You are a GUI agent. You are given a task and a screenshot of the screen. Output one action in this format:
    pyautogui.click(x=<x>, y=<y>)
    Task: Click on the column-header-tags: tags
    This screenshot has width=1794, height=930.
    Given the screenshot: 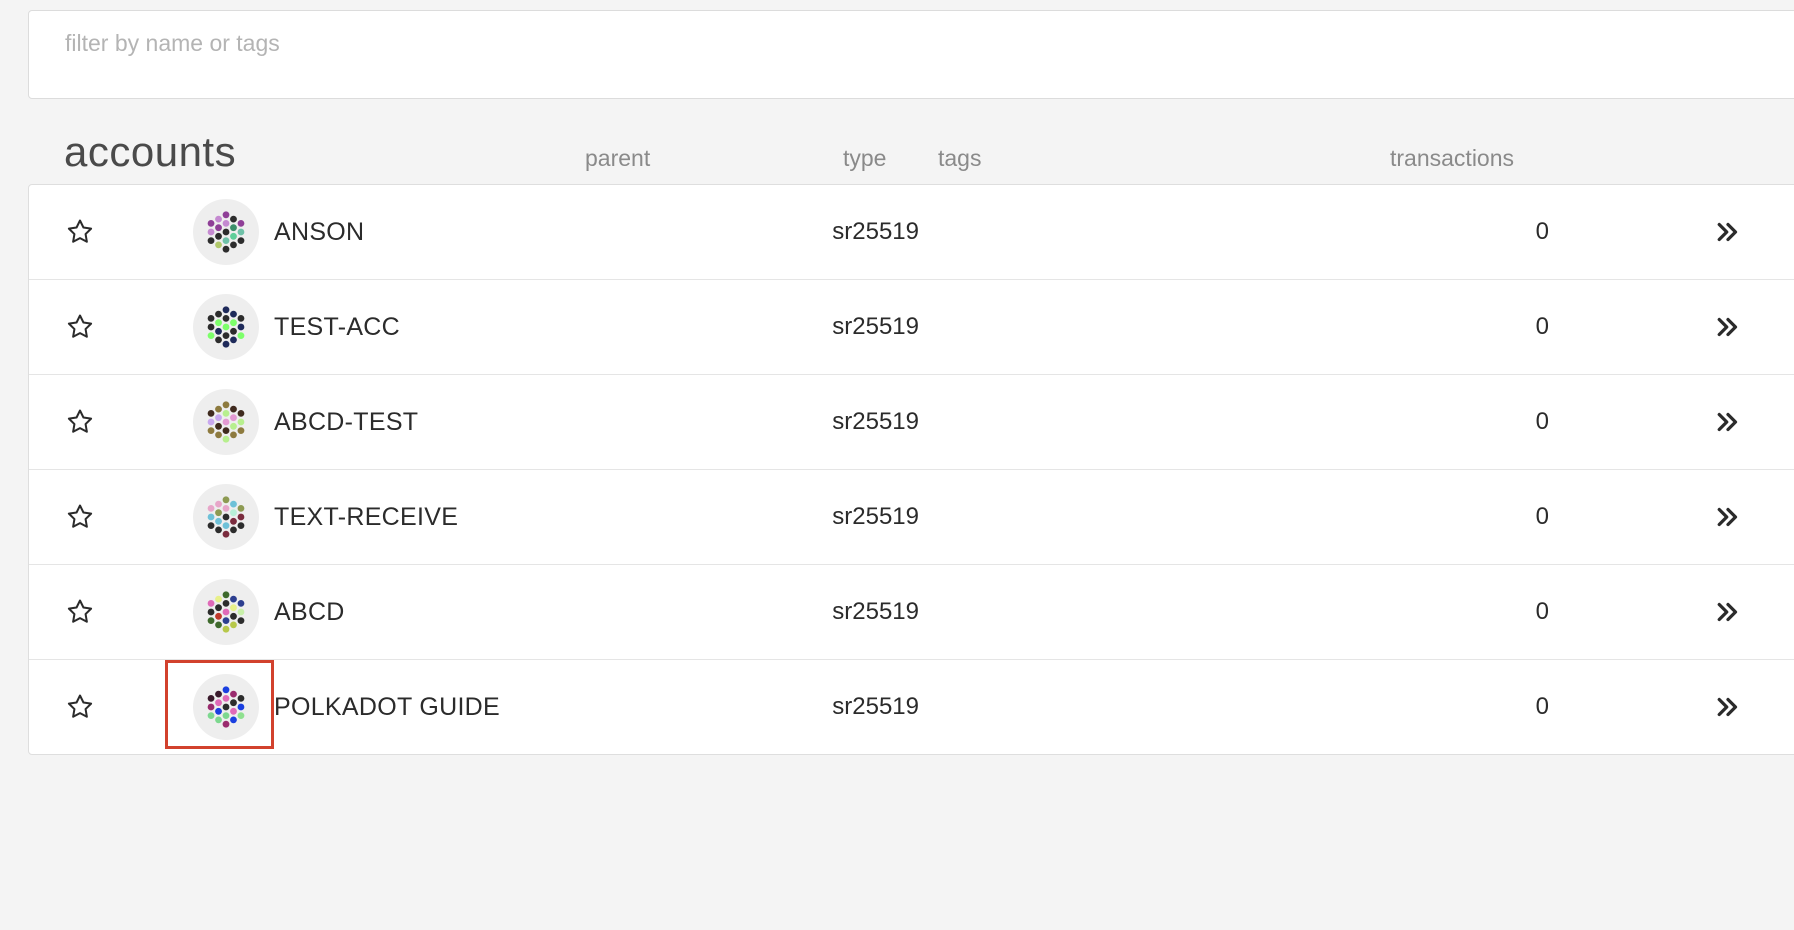 What is the action you would take?
    pyautogui.click(x=960, y=158)
    